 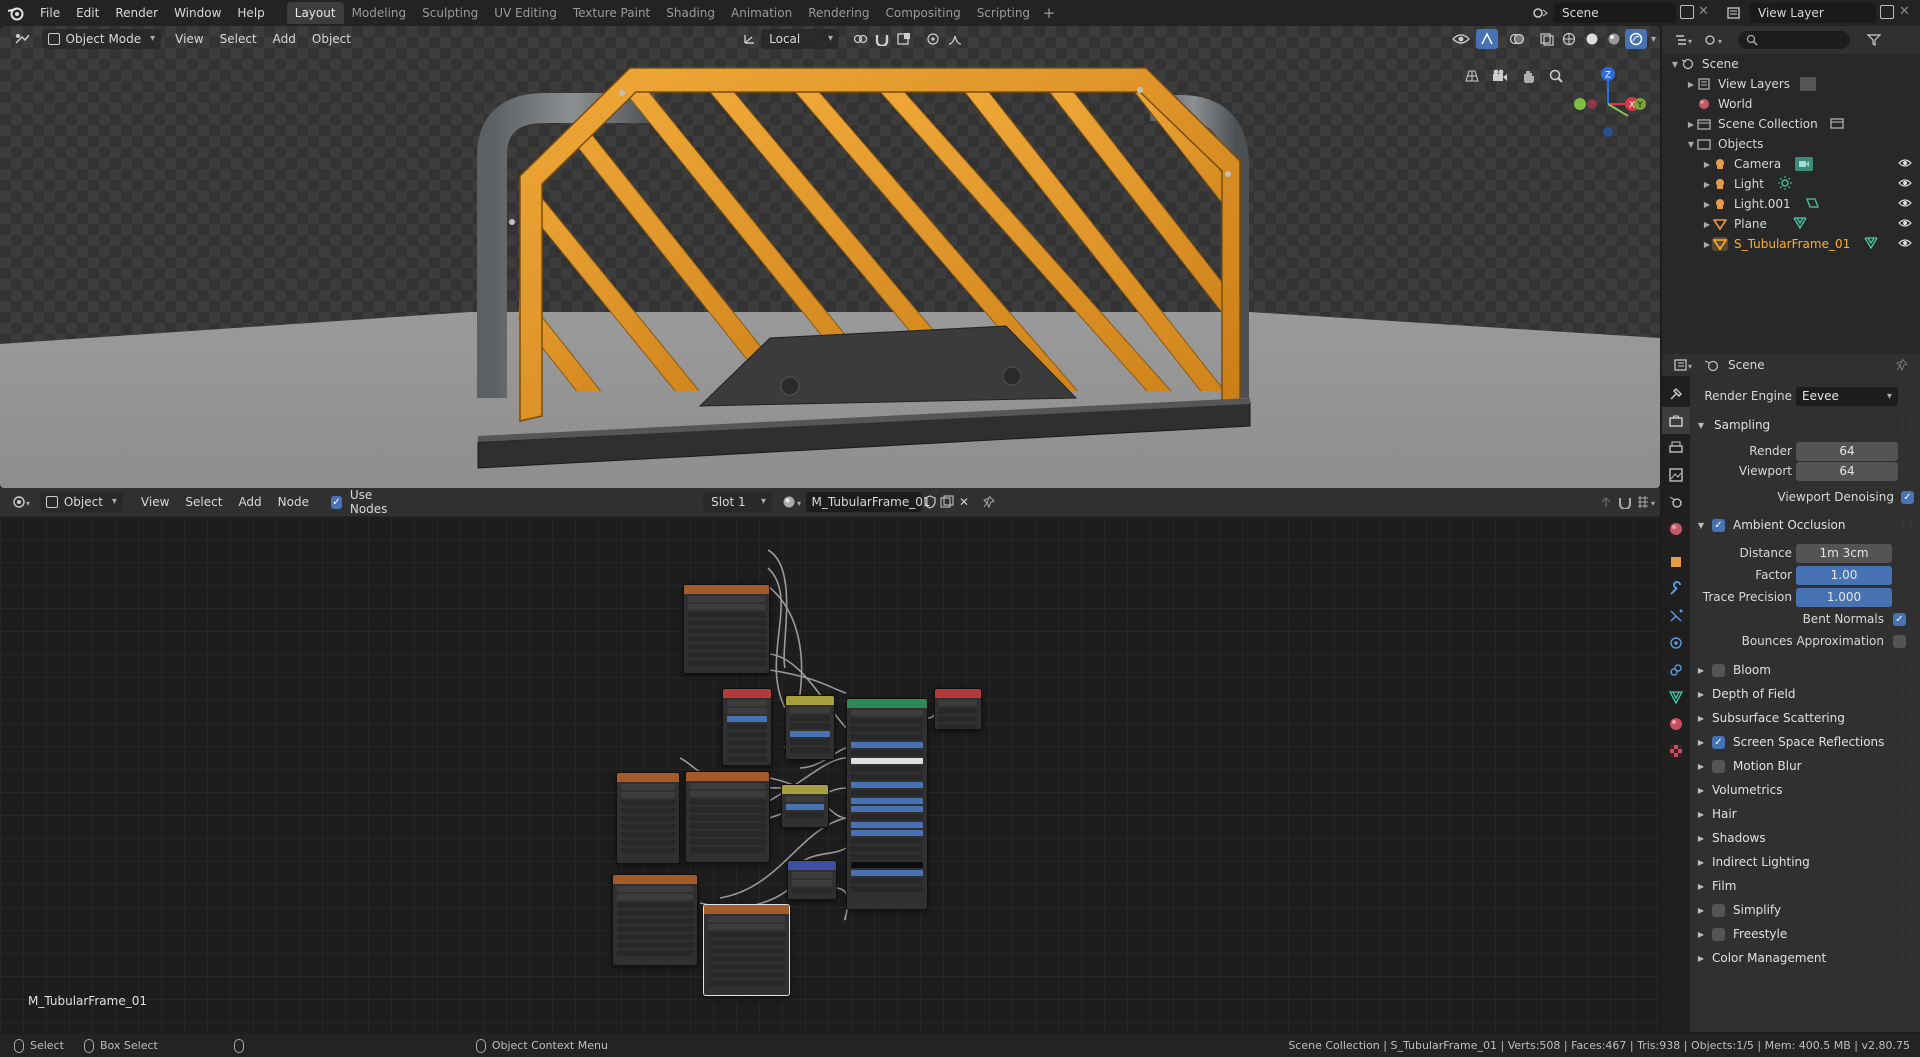 What do you see at coordinates (1805, 958) in the screenshot?
I see `panel-color-management: ▶ Color Management ⋮⋮` at bounding box center [1805, 958].